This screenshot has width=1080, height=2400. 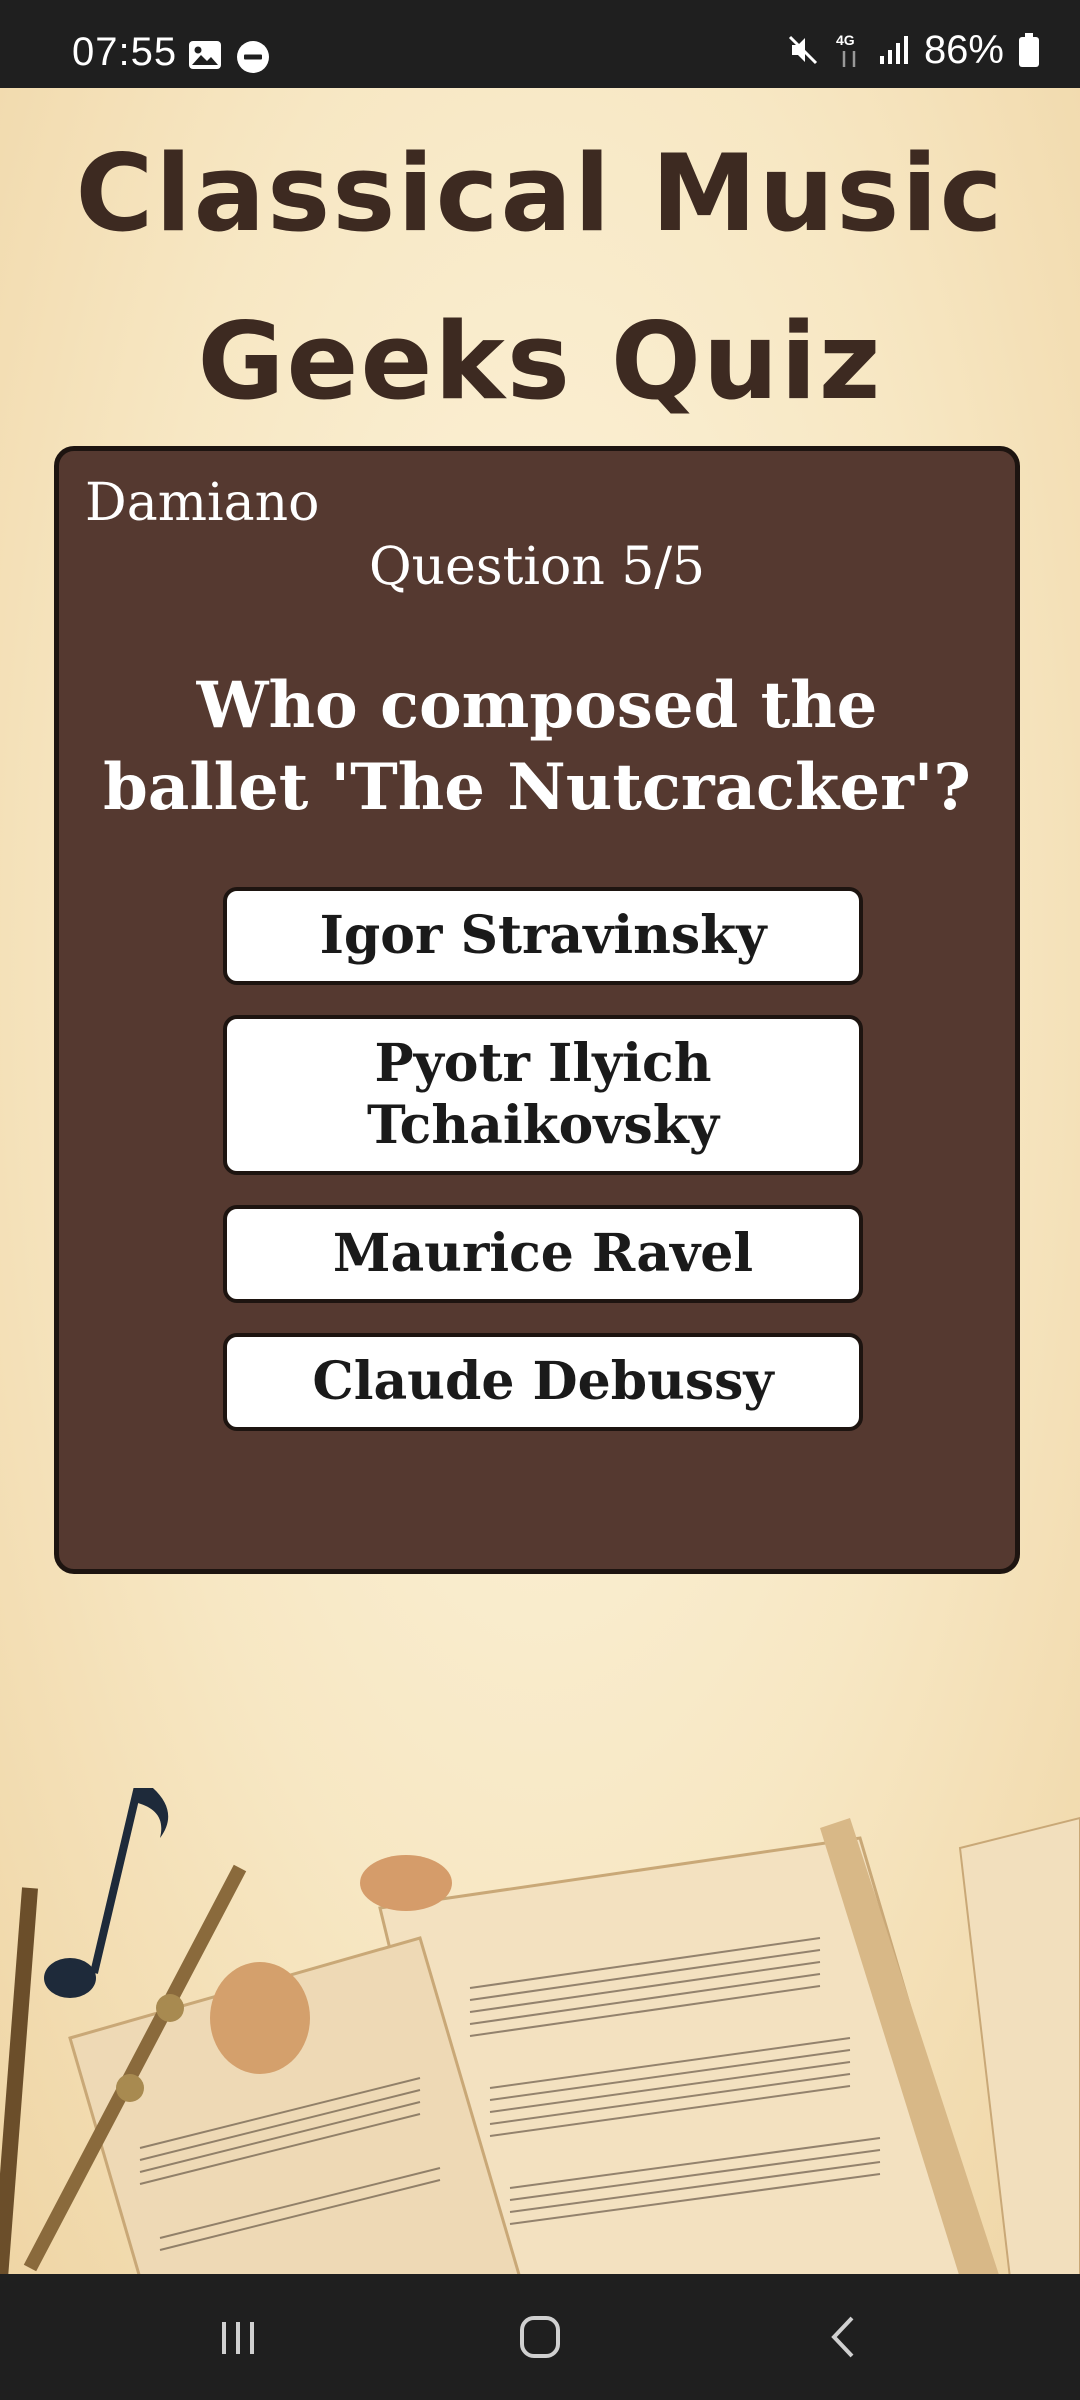 I want to click on 4g-data-icon: 4G, so click(x=846, y=49).